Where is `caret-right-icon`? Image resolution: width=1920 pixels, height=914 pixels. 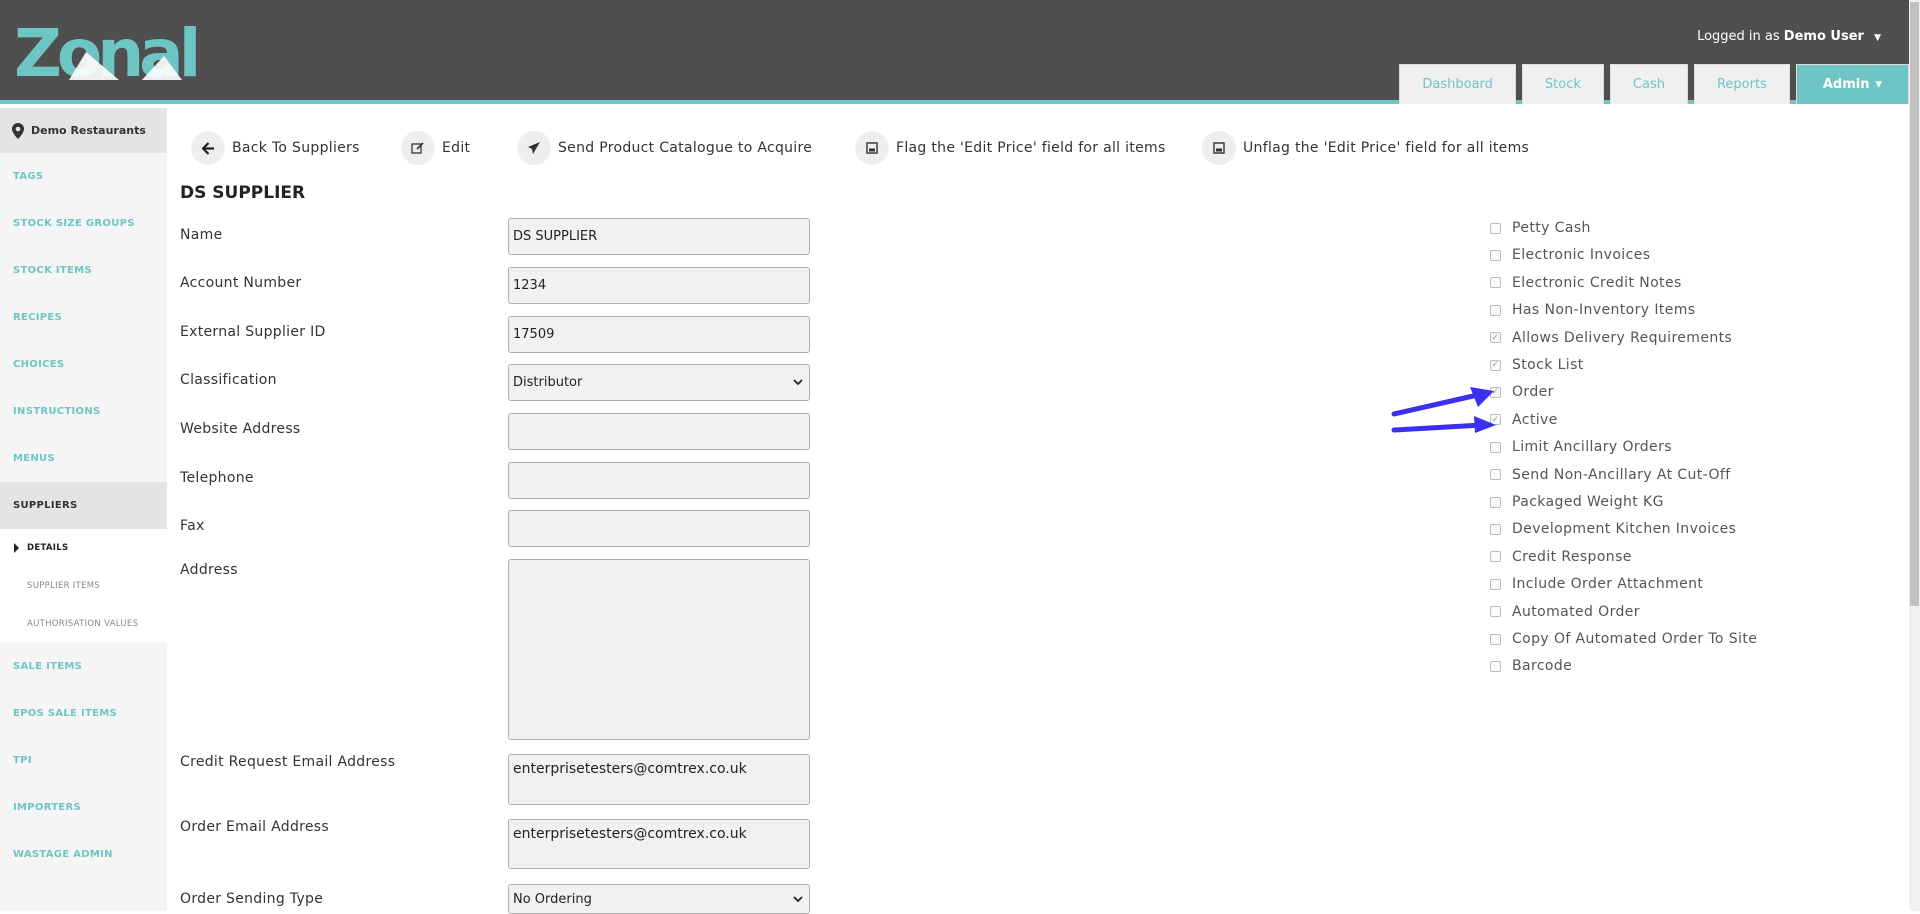 caret-right-icon is located at coordinates (16, 548).